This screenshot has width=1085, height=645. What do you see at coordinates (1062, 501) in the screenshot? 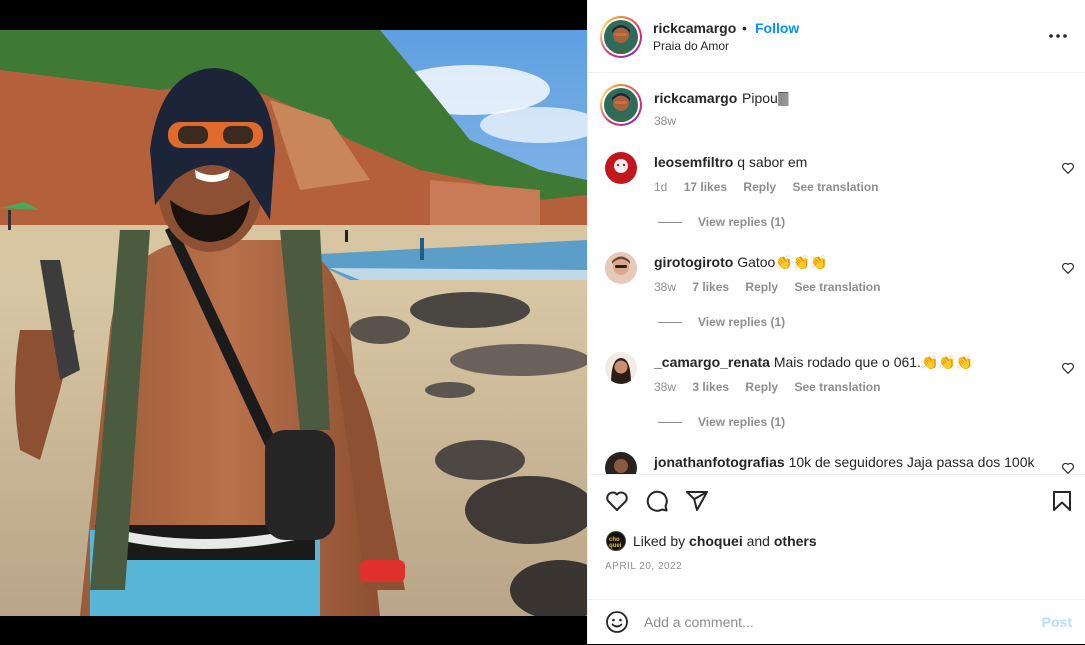
I see `bookmark-icon` at bounding box center [1062, 501].